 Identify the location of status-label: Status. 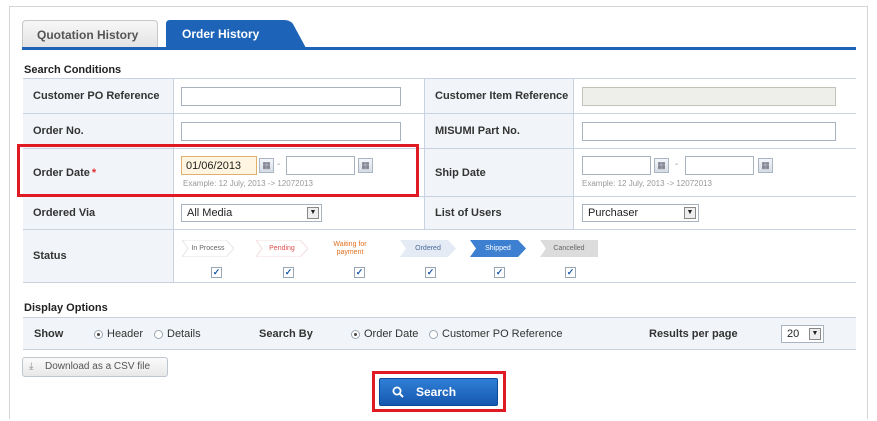
(98, 256).